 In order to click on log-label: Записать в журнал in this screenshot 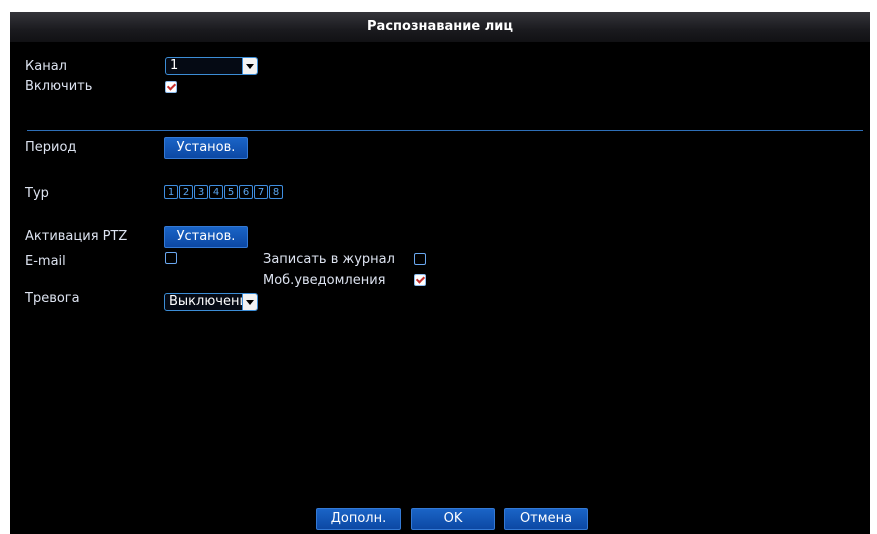, I will do `click(329, 259)`.